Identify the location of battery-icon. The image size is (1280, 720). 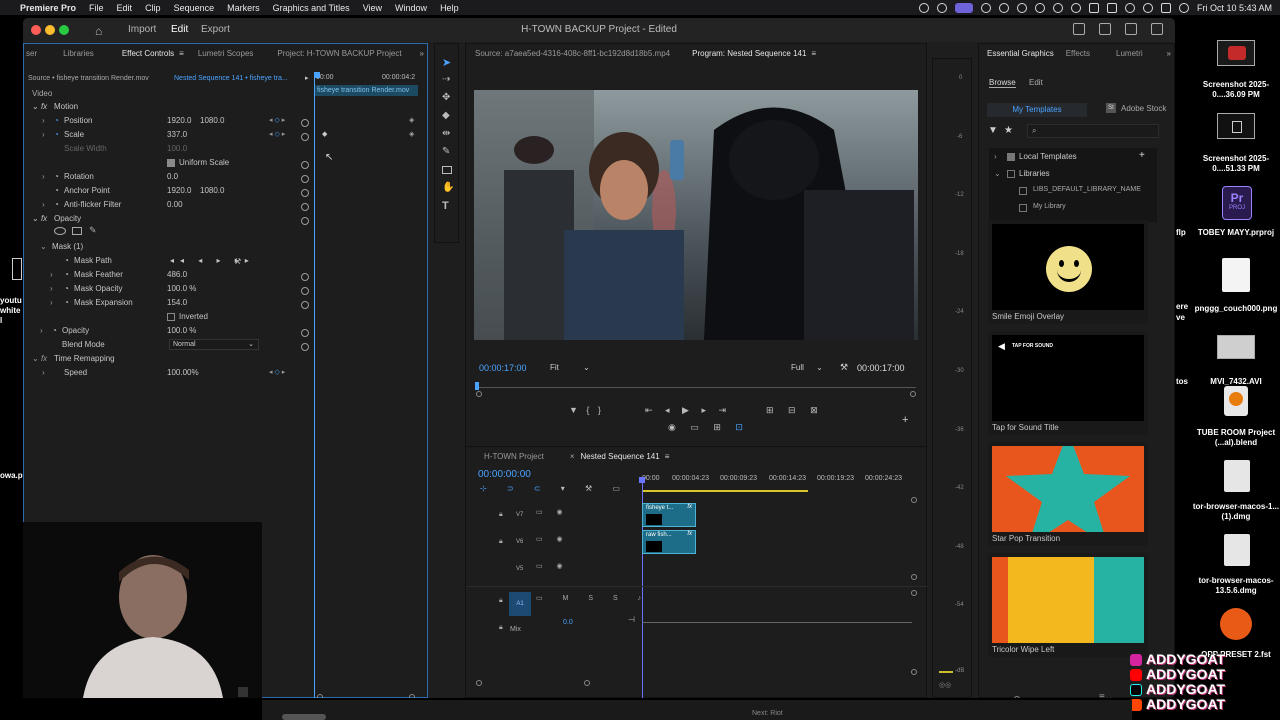
(1111, 7).